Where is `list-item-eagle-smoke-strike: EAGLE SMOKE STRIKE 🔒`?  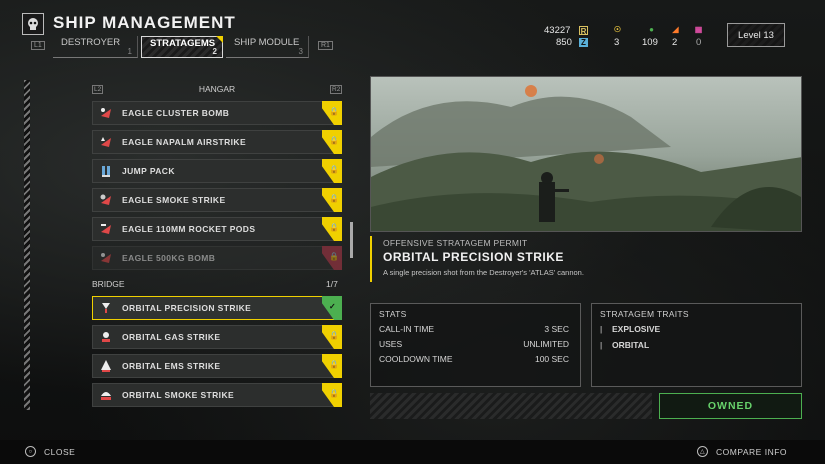 list-item-eagle-smoke-strike: EAGLE SMOKE STRIKE 🔒 is located at coordinates (217, 200).